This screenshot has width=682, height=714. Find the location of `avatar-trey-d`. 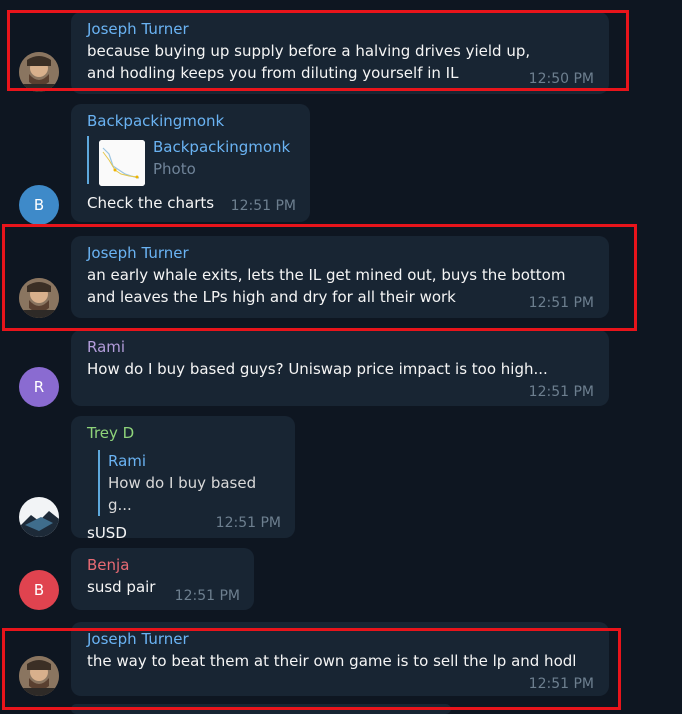

avatar-trey-d is located at coordinates (39, 517).